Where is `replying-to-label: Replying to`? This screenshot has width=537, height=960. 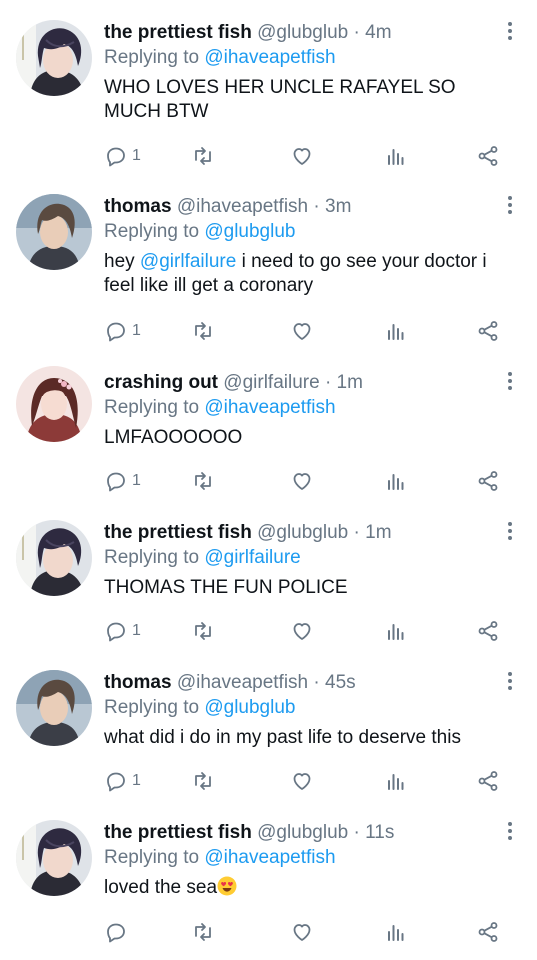
replying-to-label: Replying to is located at coordinates (152, 557).